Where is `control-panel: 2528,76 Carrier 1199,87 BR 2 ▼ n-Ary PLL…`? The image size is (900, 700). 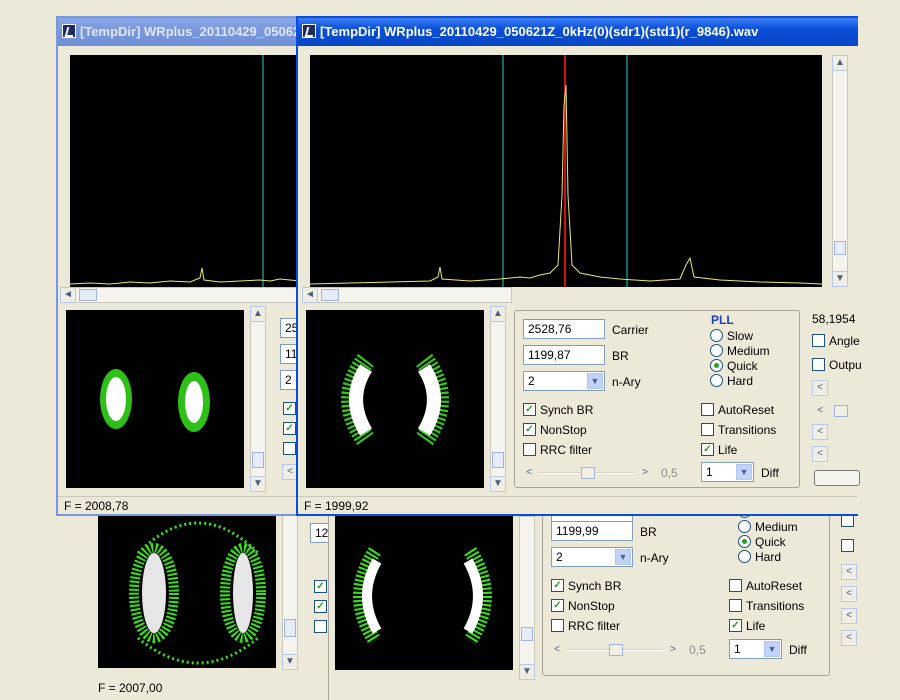 control-panel: 2528,76 Carrier 1199,87 BR 2 ▼ n-Ary PLL… is located at coordinates (657, 399).